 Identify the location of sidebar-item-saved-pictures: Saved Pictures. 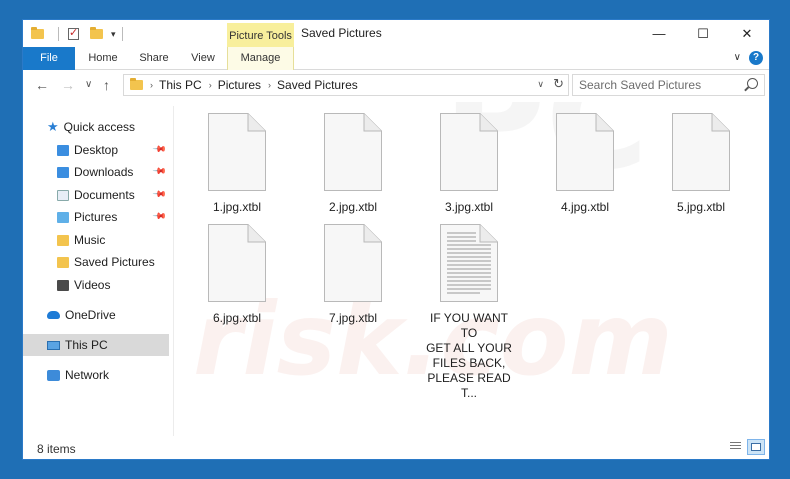
(96, 262).